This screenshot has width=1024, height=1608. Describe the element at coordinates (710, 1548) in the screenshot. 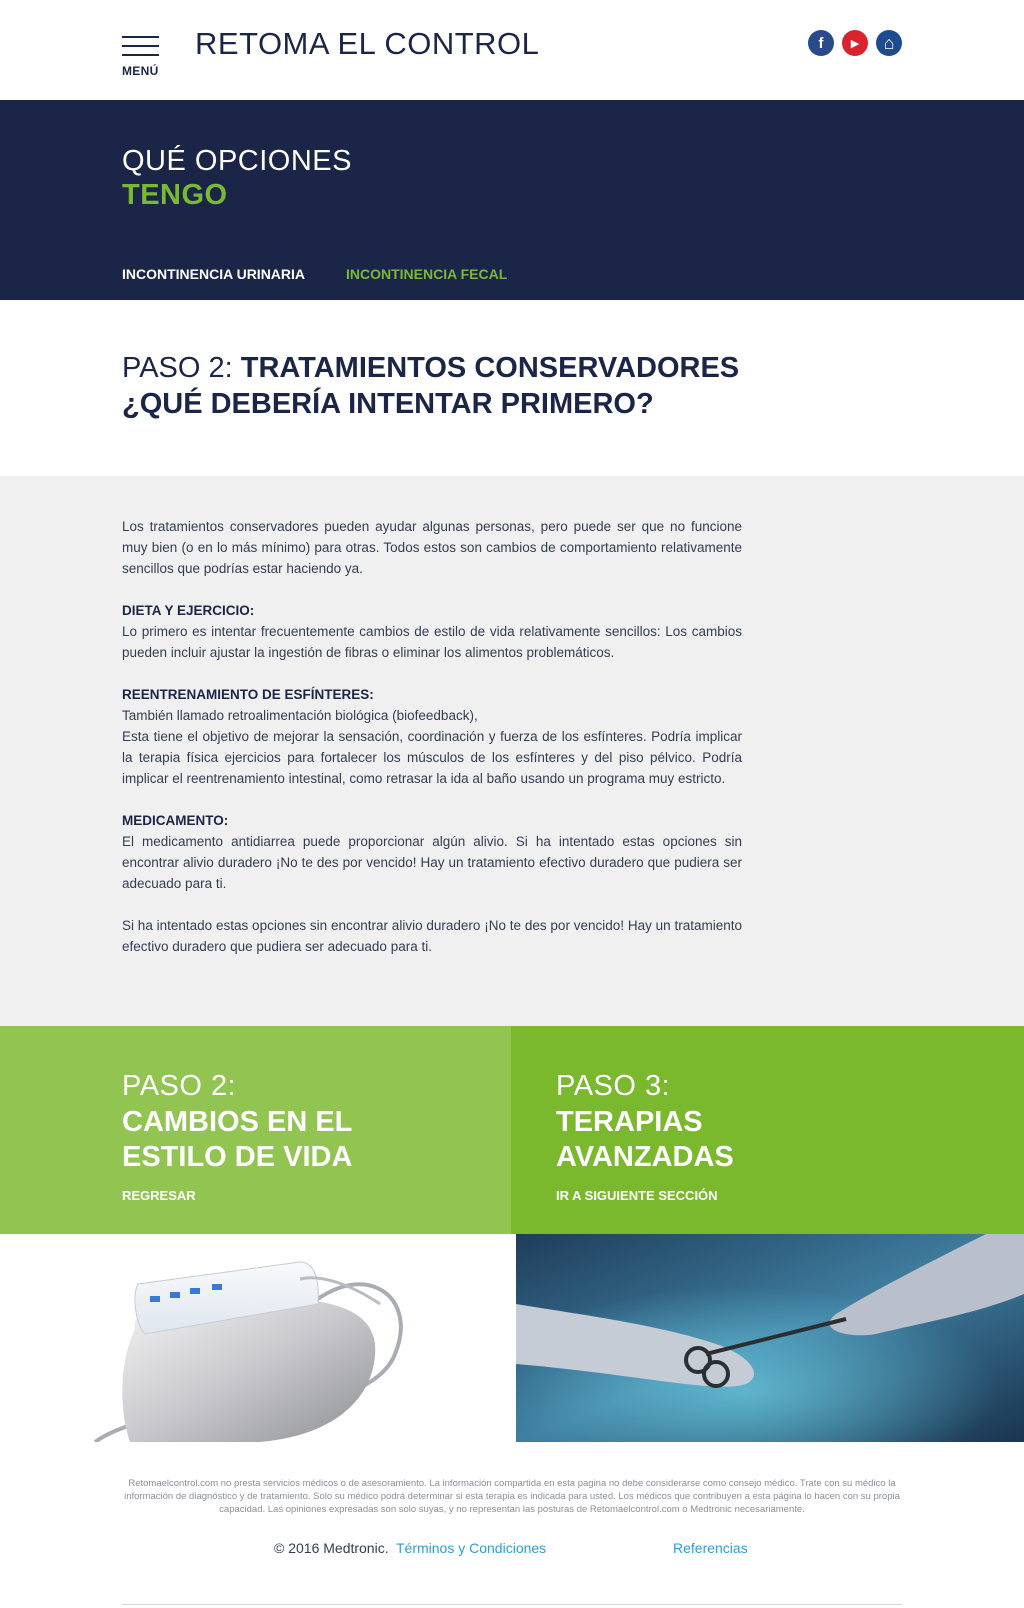

I see `references-link: Referencias` at that location.